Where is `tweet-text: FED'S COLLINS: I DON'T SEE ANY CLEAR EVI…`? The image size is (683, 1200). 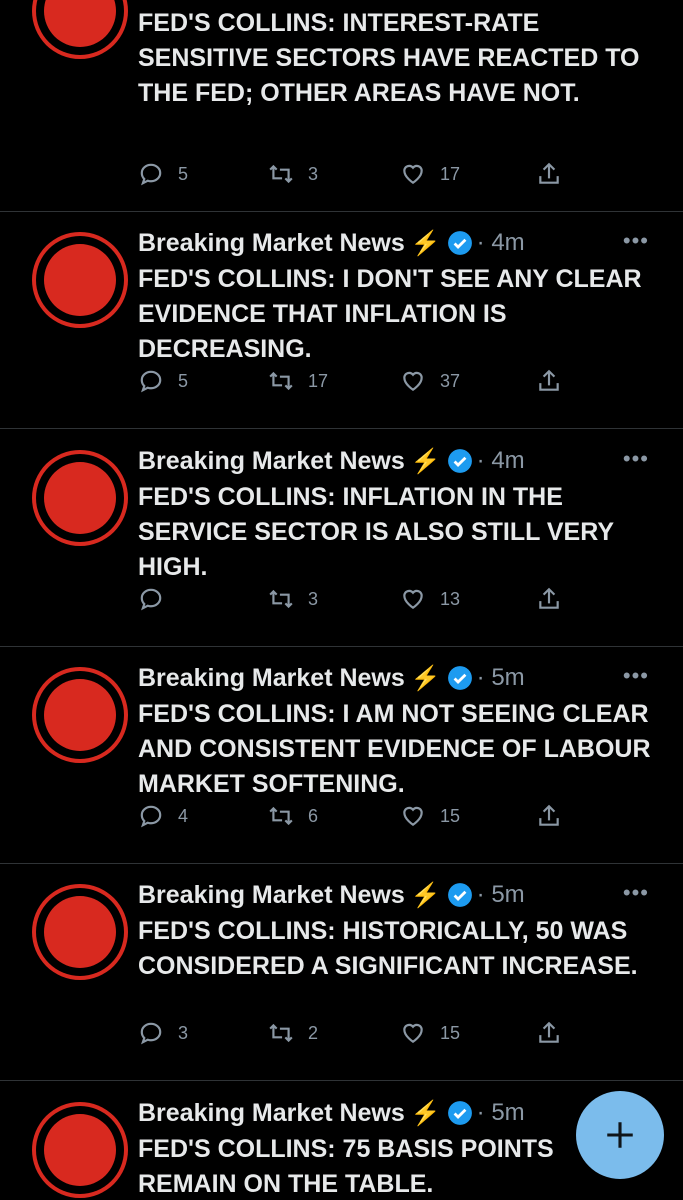 tweet-text: FED'S COLLINS: I DON'T SEE ANY CLEAR EVI… is located at coordinates (390, 314).